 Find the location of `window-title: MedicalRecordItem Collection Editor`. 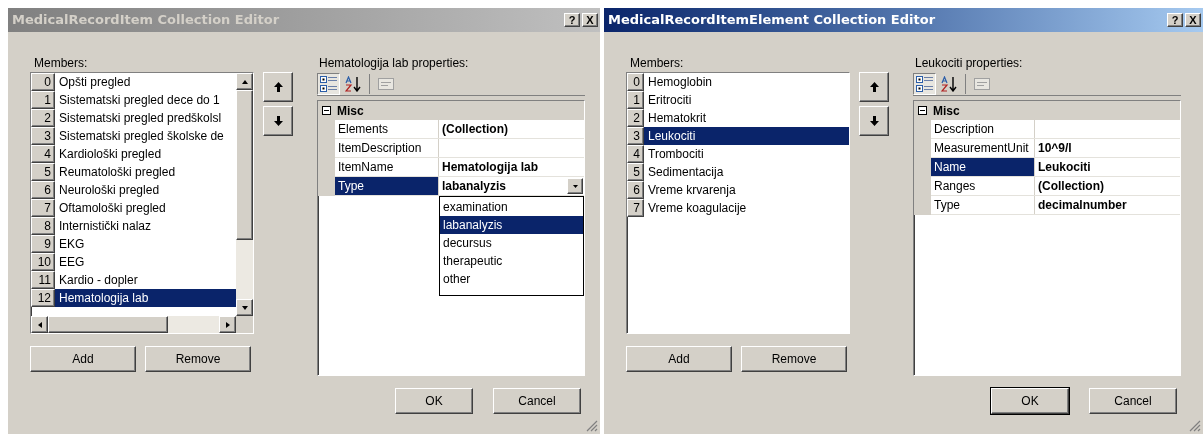

window-title: MedicalRecordItem Collection Editor is located at coordinates (146, 20).